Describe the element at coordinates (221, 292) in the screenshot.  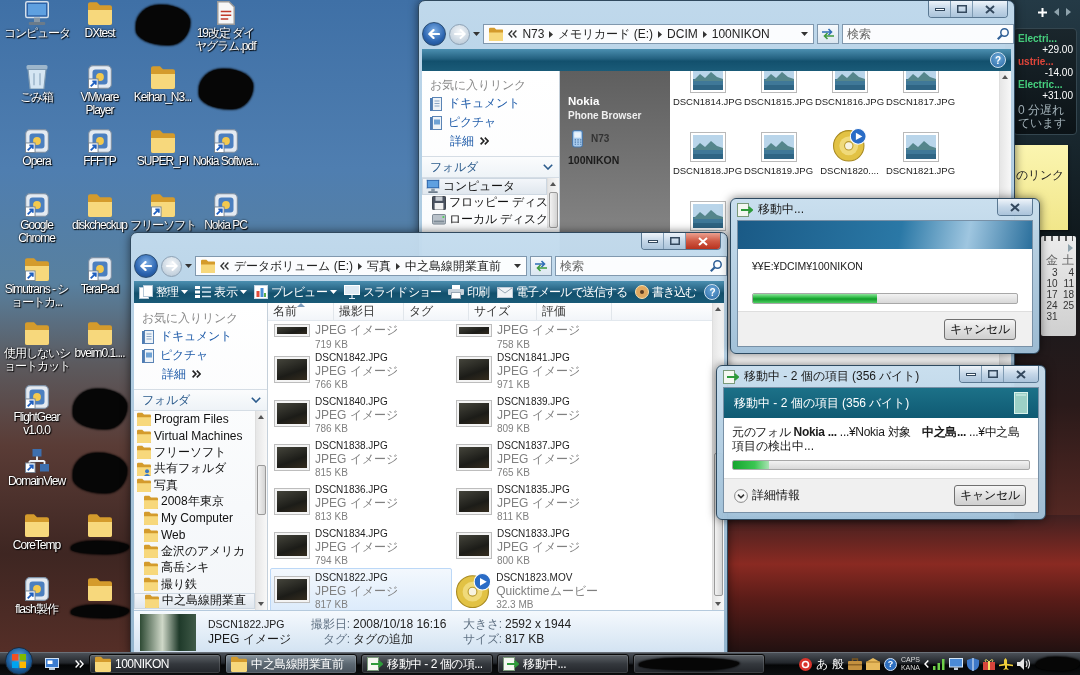
I see `toolbar-button: 表示` at that location.